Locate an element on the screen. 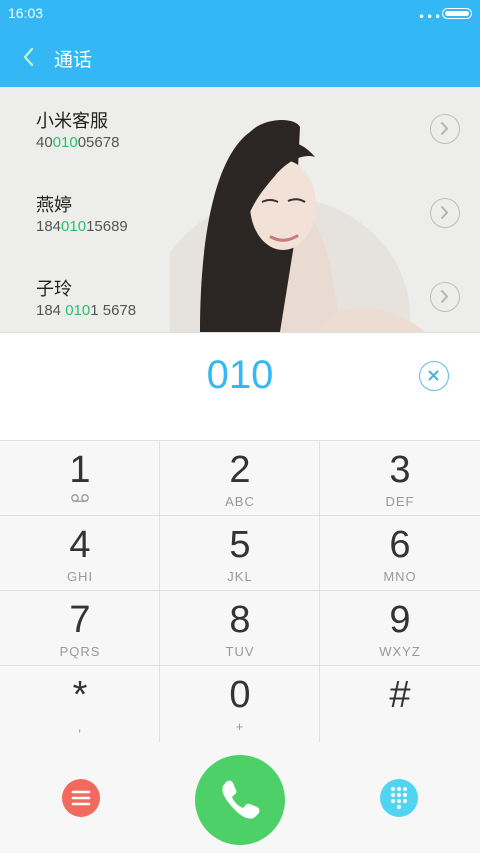 The height and width of the screenshot is (853, 480). key-5: 5 JKL is located at coordinates (240, 553).